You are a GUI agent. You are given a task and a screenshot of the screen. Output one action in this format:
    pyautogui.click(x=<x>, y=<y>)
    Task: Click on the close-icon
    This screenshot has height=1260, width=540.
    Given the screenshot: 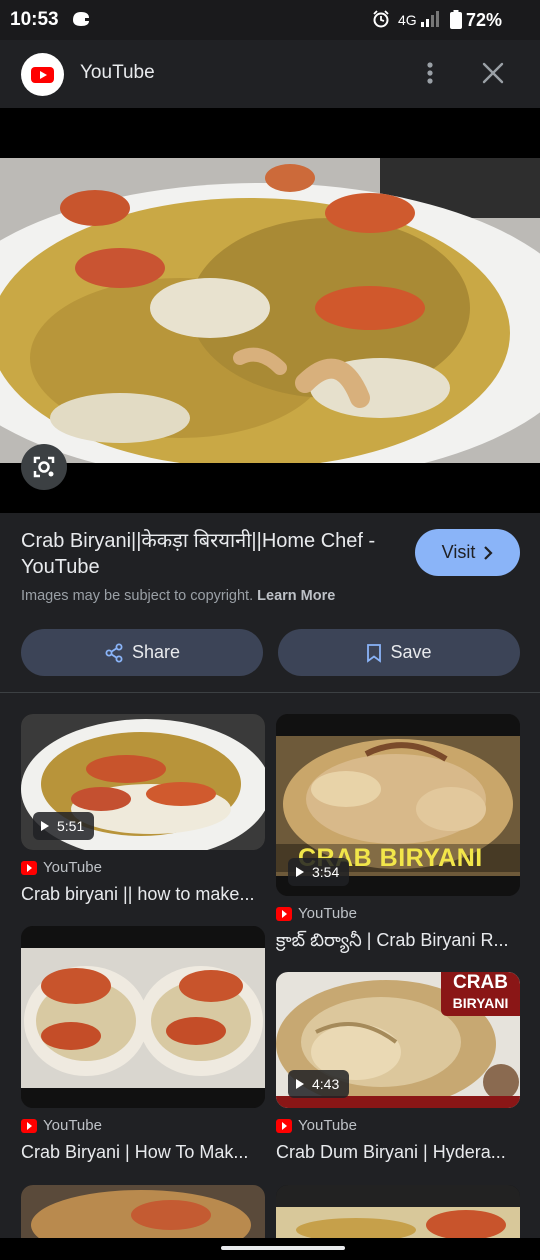 What is the action you would take?
    pyautogui.click(x=493, y=73)
    